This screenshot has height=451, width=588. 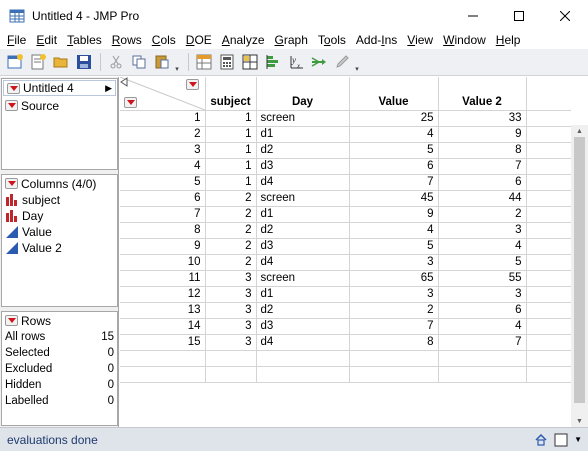 What do you see at coordinates (482, 150) in the screenshot?
I see `cell-value-2: 8` at bounding box center [482, 150].